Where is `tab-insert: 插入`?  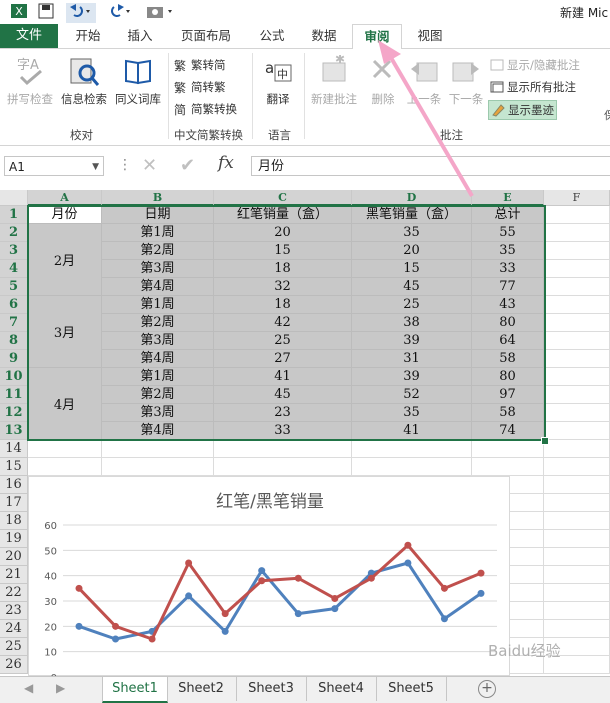 tab-insert: 插入 is located at coordinates (140, 36).